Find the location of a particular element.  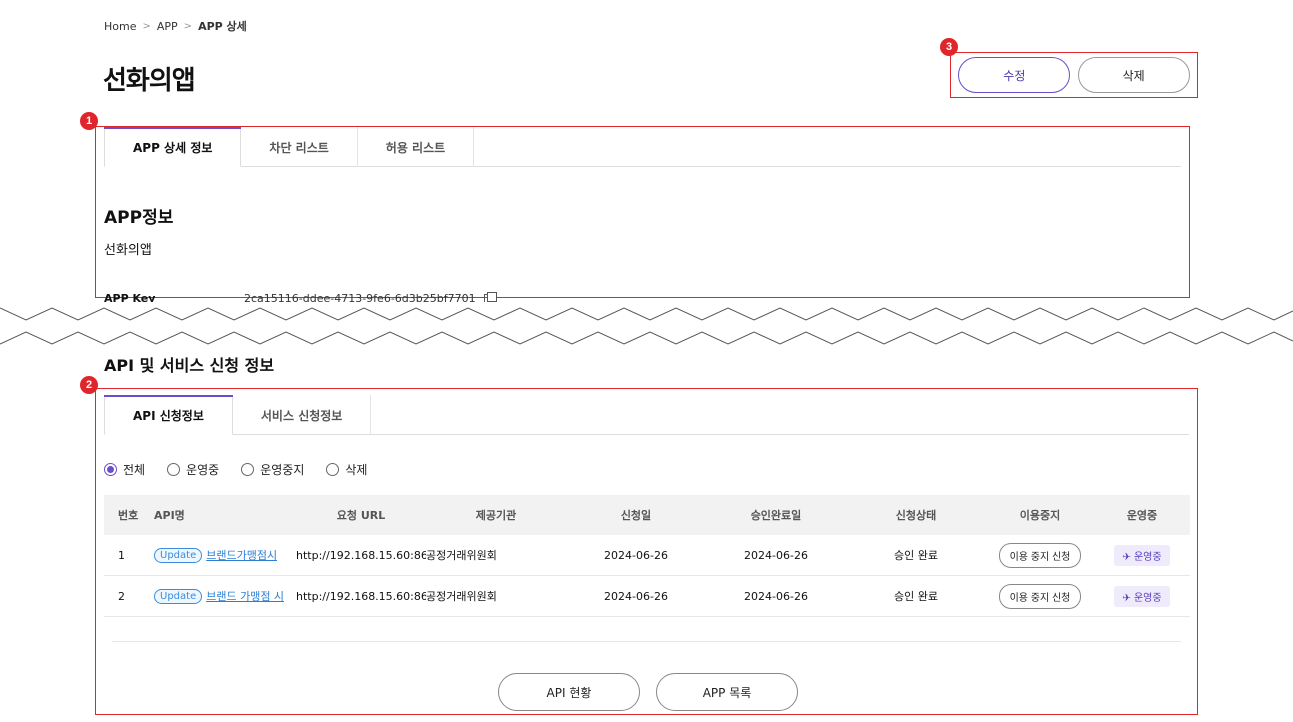

app-name: 선화의앱 is located at coordinates (128, 250).